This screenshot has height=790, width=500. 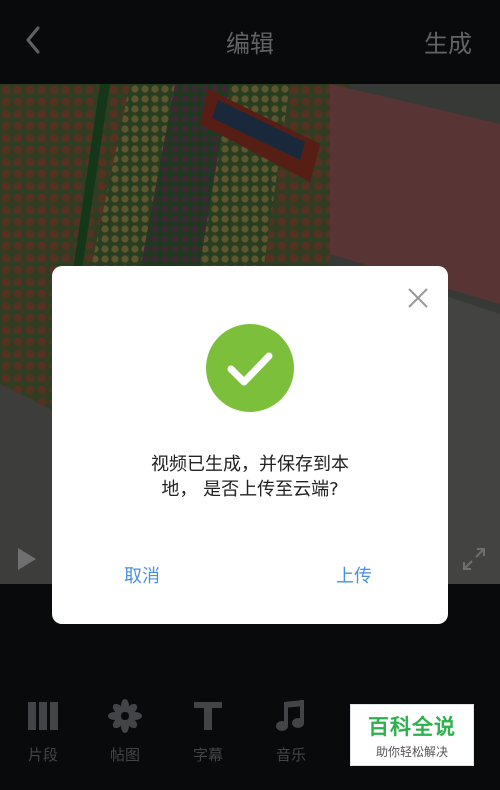 I want to click on close-icon, so click(x=418, y=298).